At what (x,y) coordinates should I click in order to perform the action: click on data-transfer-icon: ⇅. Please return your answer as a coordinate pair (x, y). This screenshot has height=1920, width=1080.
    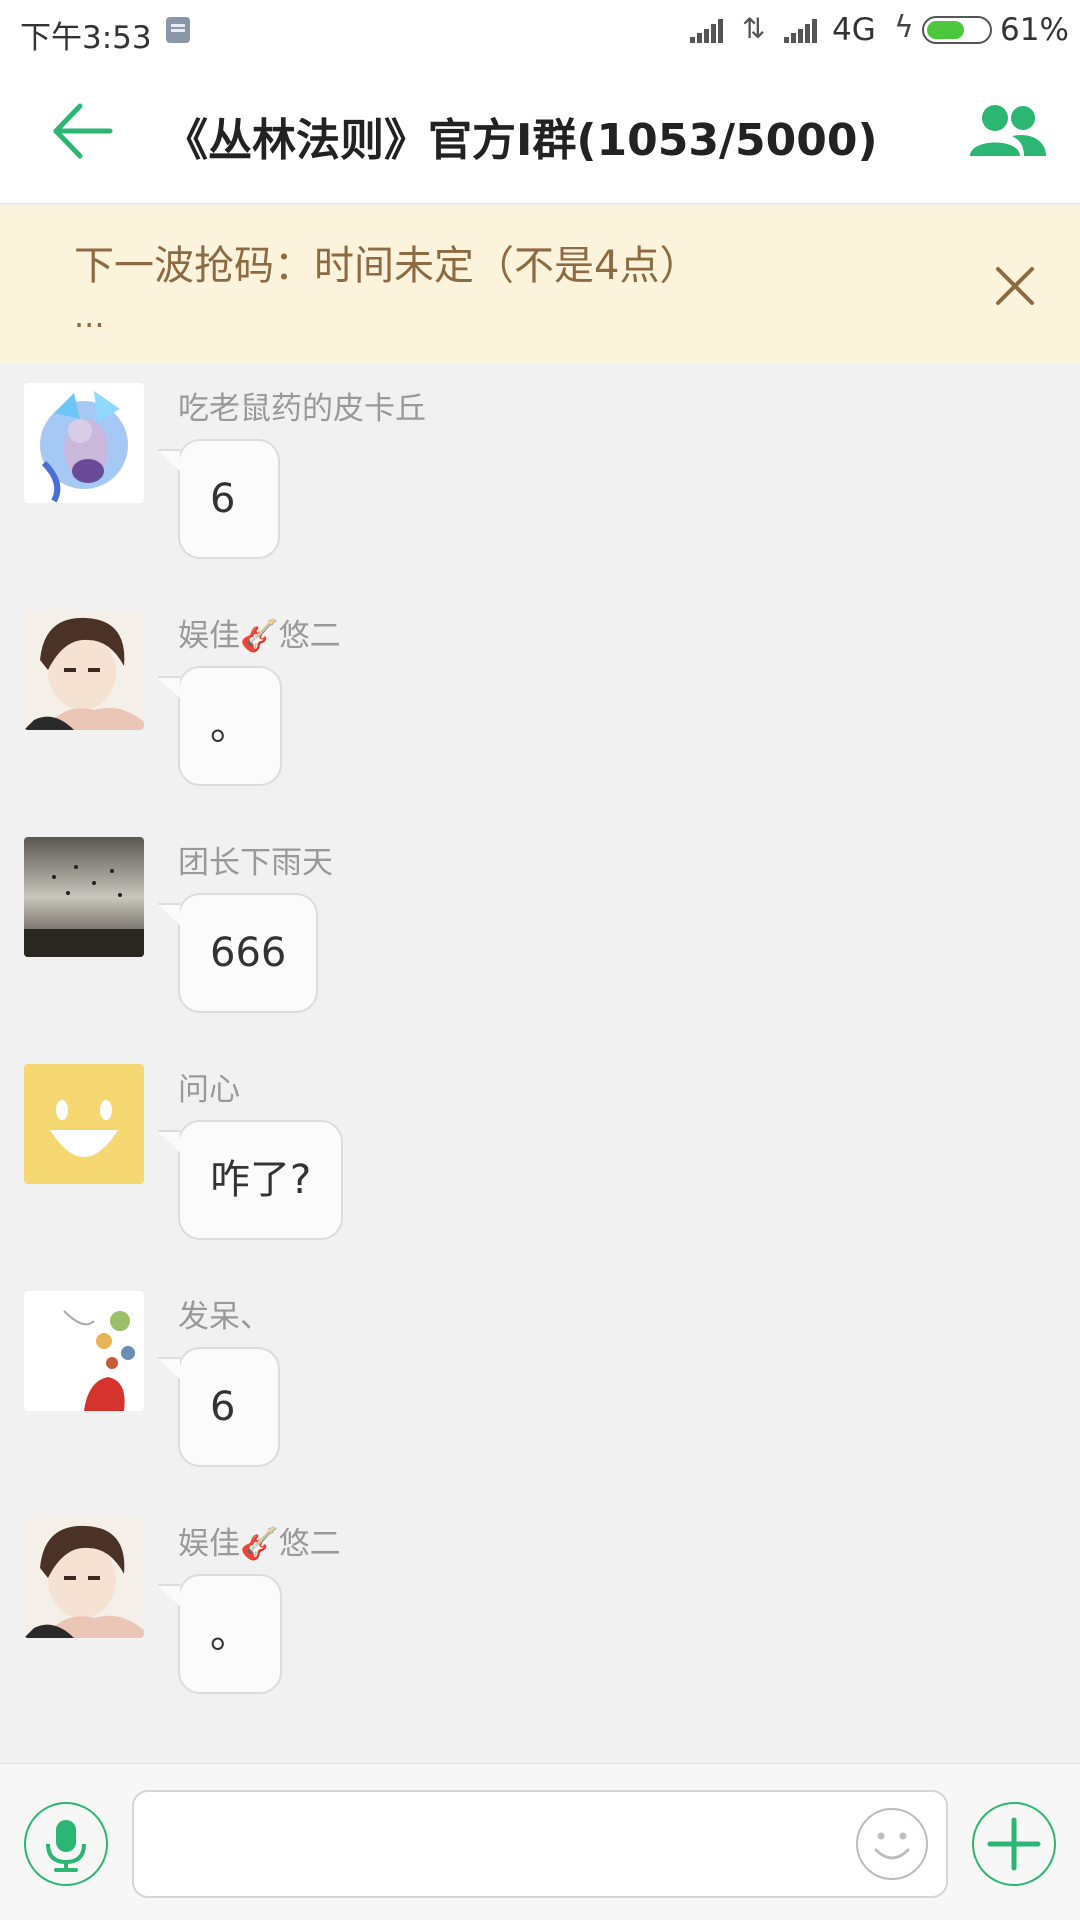
    Looking at the image, I should click on (754, 28).